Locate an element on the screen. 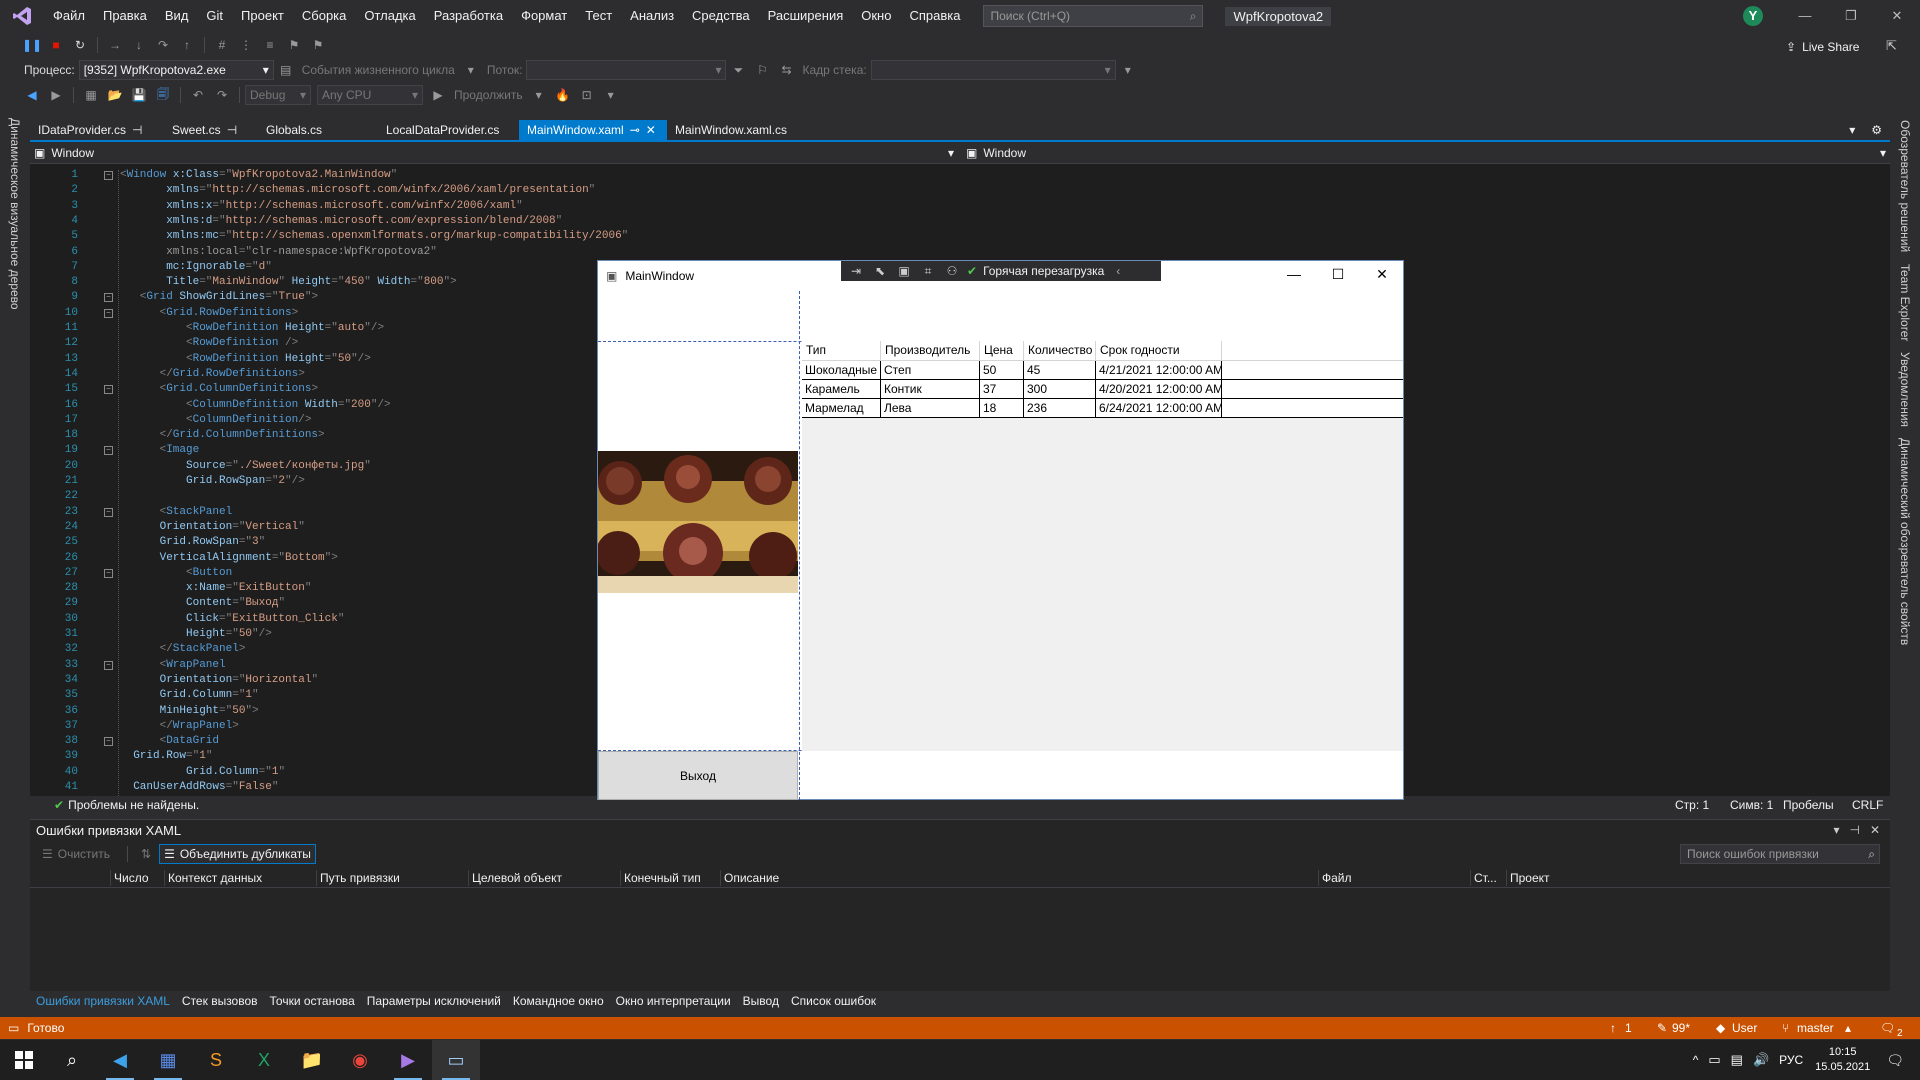  network-icon: ▤ is located at coordinates (1737, 1060).